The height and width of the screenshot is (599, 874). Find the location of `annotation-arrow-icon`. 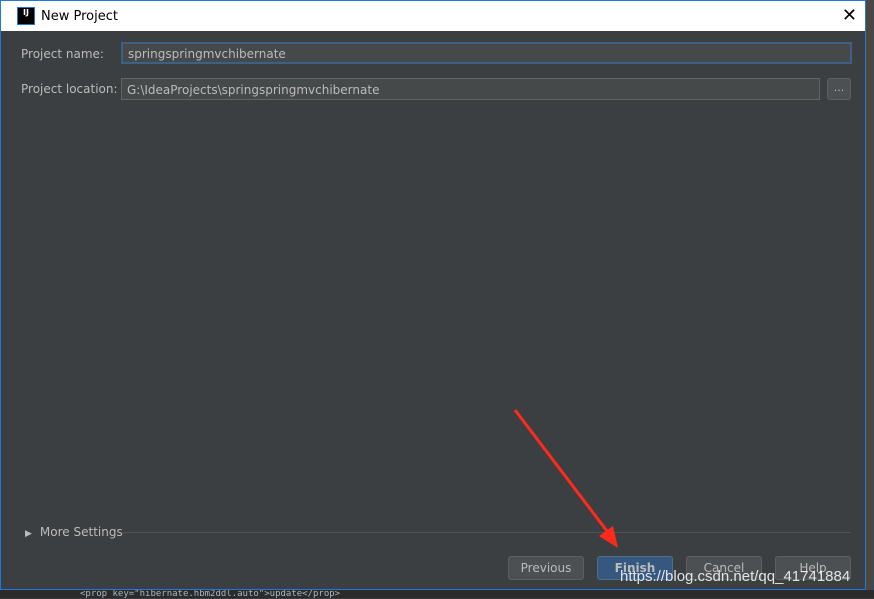

annotation-arrow-icon is located at coordinates (565, 478).